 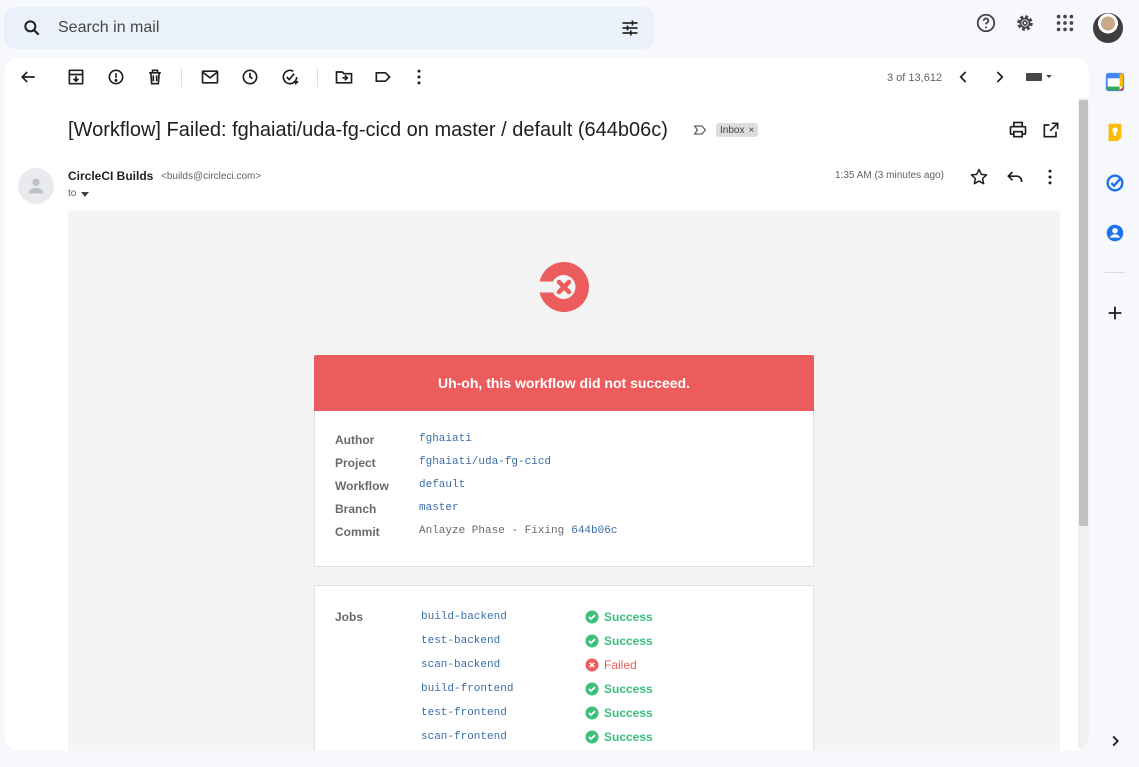 I want to click on detail-label: Project, so click(x=355, y=463).